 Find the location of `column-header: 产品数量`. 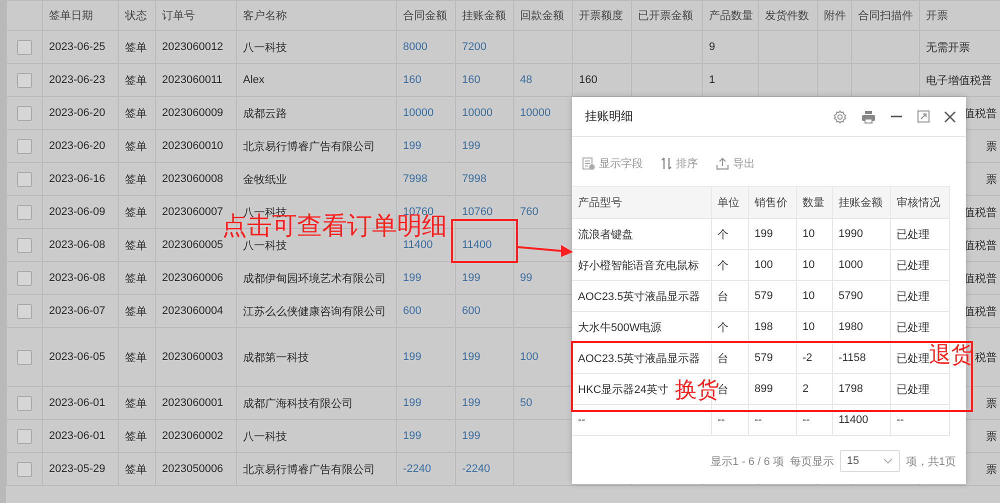

column-header: 产品数量 is located at coordinates (730, 15).